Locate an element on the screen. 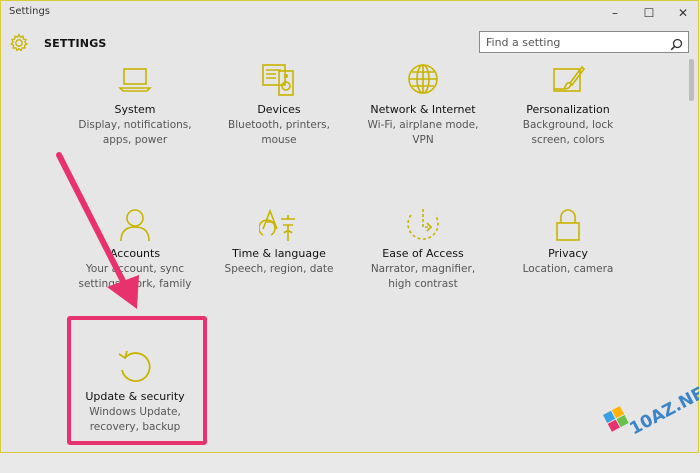 This screenshot has width=700, height=473. tile-description: Bluetooth, printers, mouse is located at coordinates (279, 132).